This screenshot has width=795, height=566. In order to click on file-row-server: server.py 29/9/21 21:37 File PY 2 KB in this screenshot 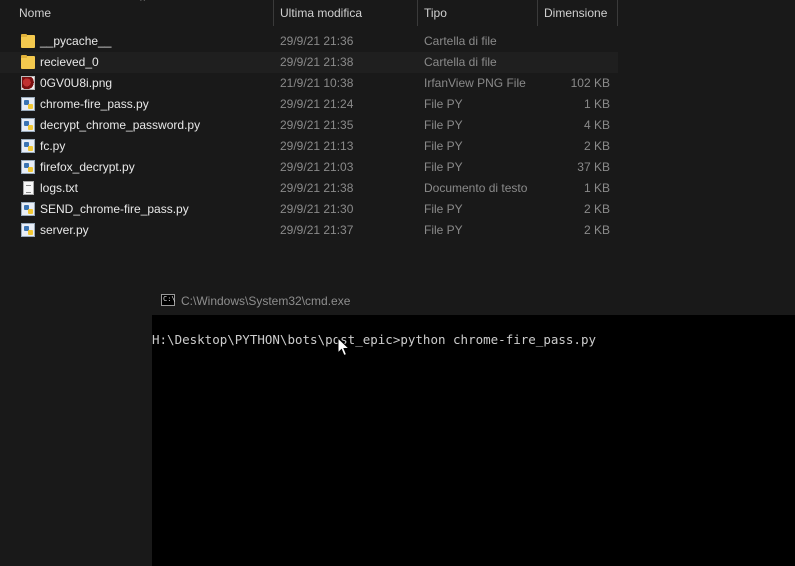, I will do `click(309, 230)`.